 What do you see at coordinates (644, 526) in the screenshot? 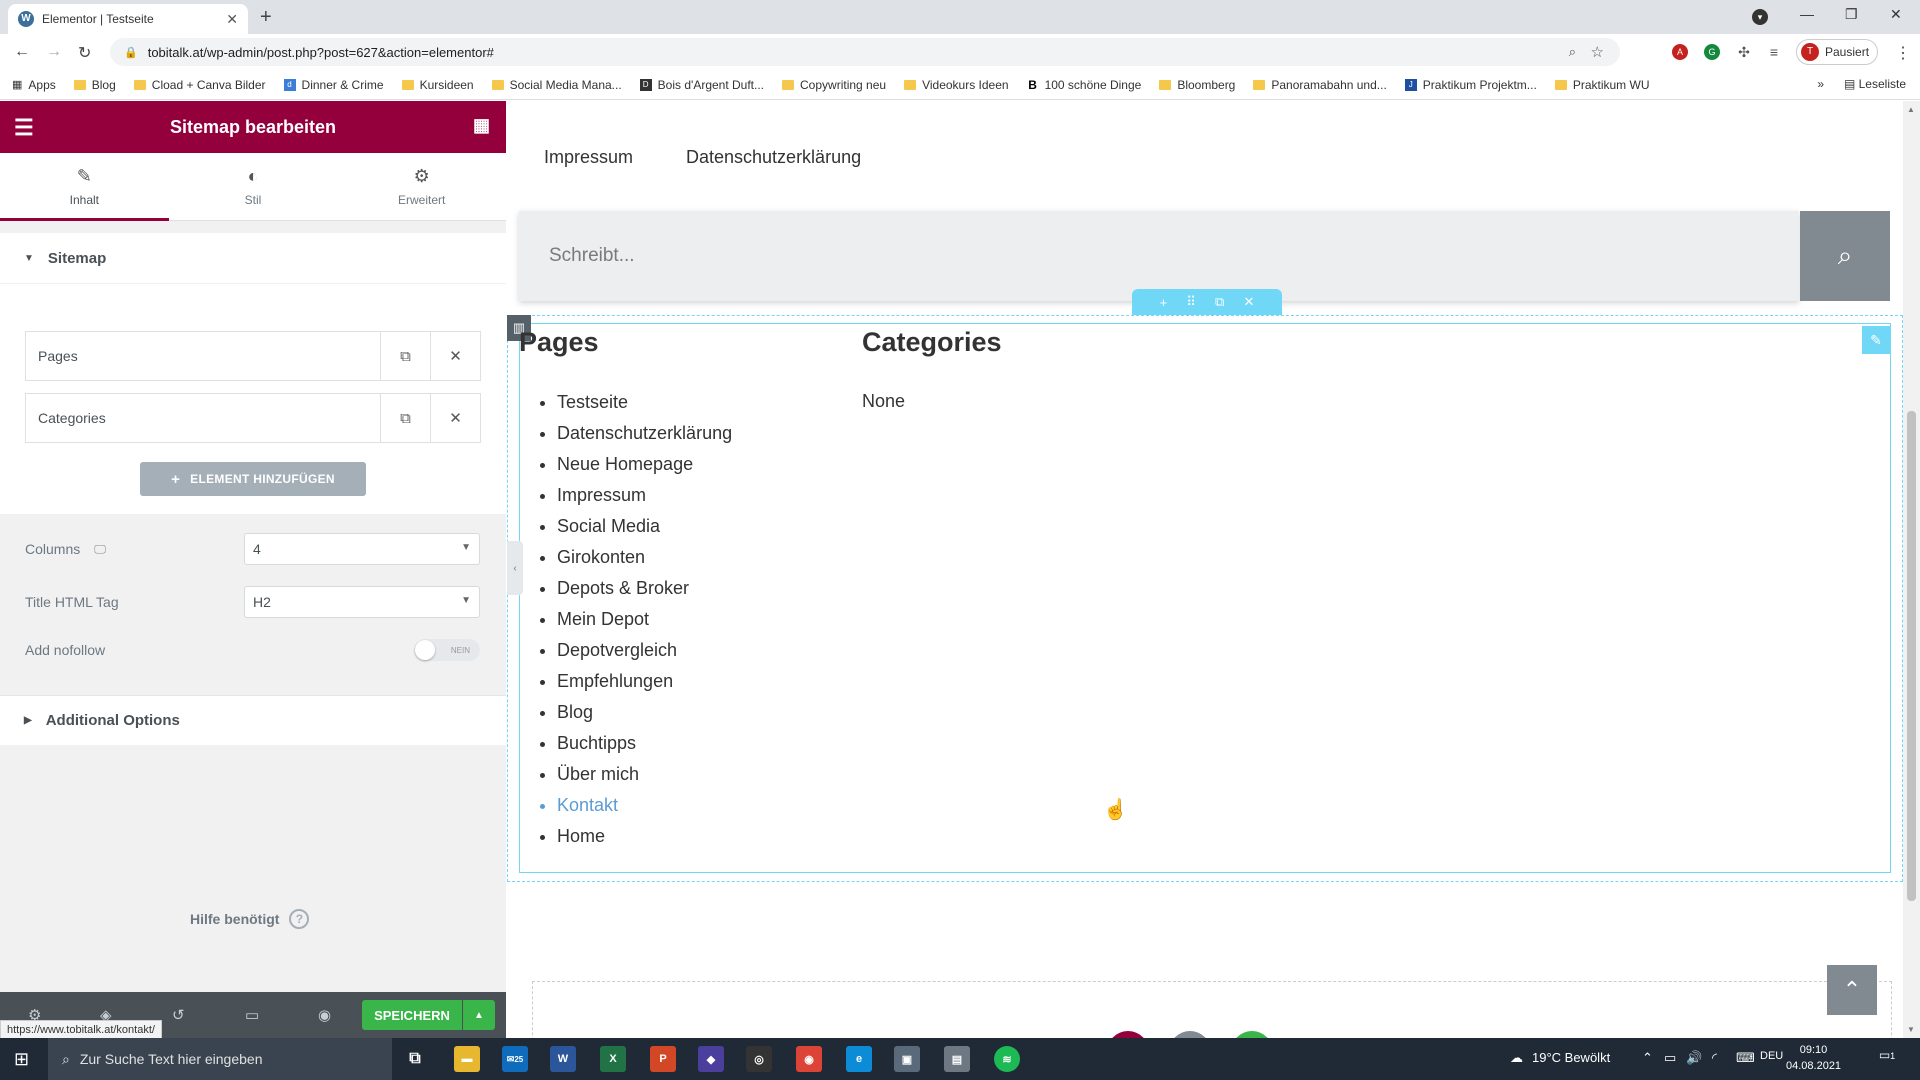
I see `list-item: Social Media` at bounding box center [644, 526].